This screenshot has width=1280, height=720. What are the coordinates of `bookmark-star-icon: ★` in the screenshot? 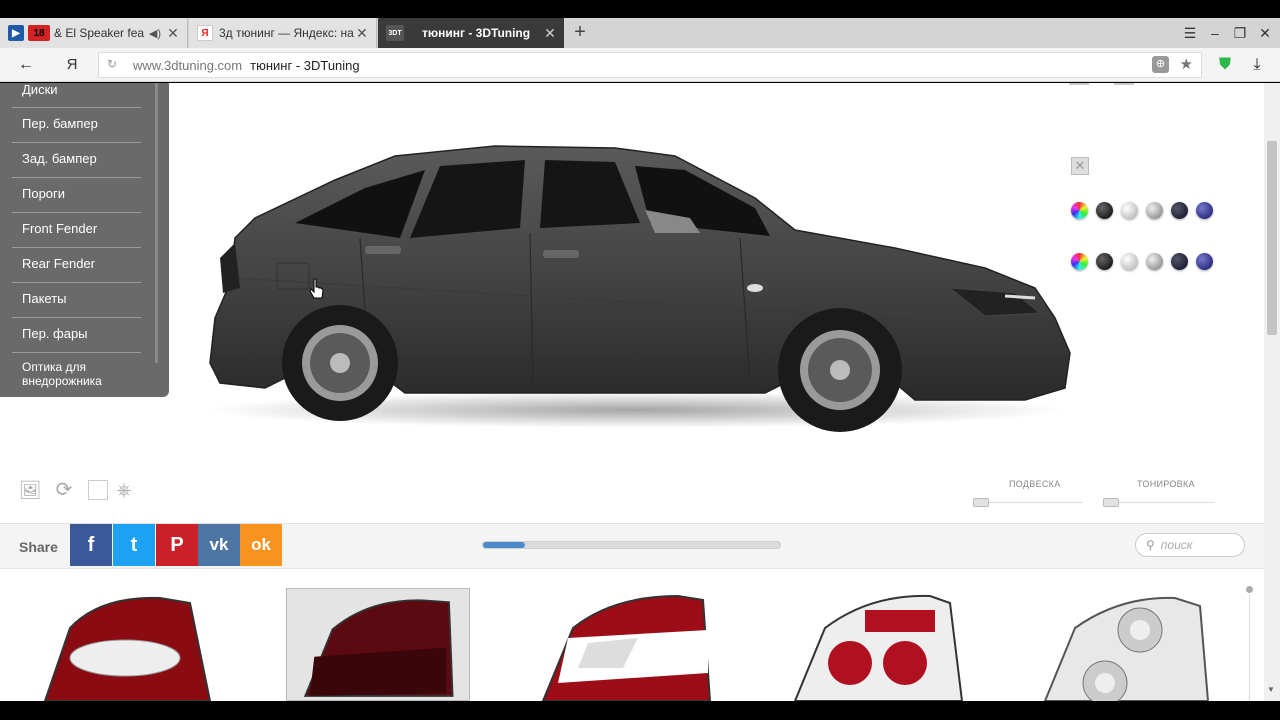 It's located at (1186, 64).